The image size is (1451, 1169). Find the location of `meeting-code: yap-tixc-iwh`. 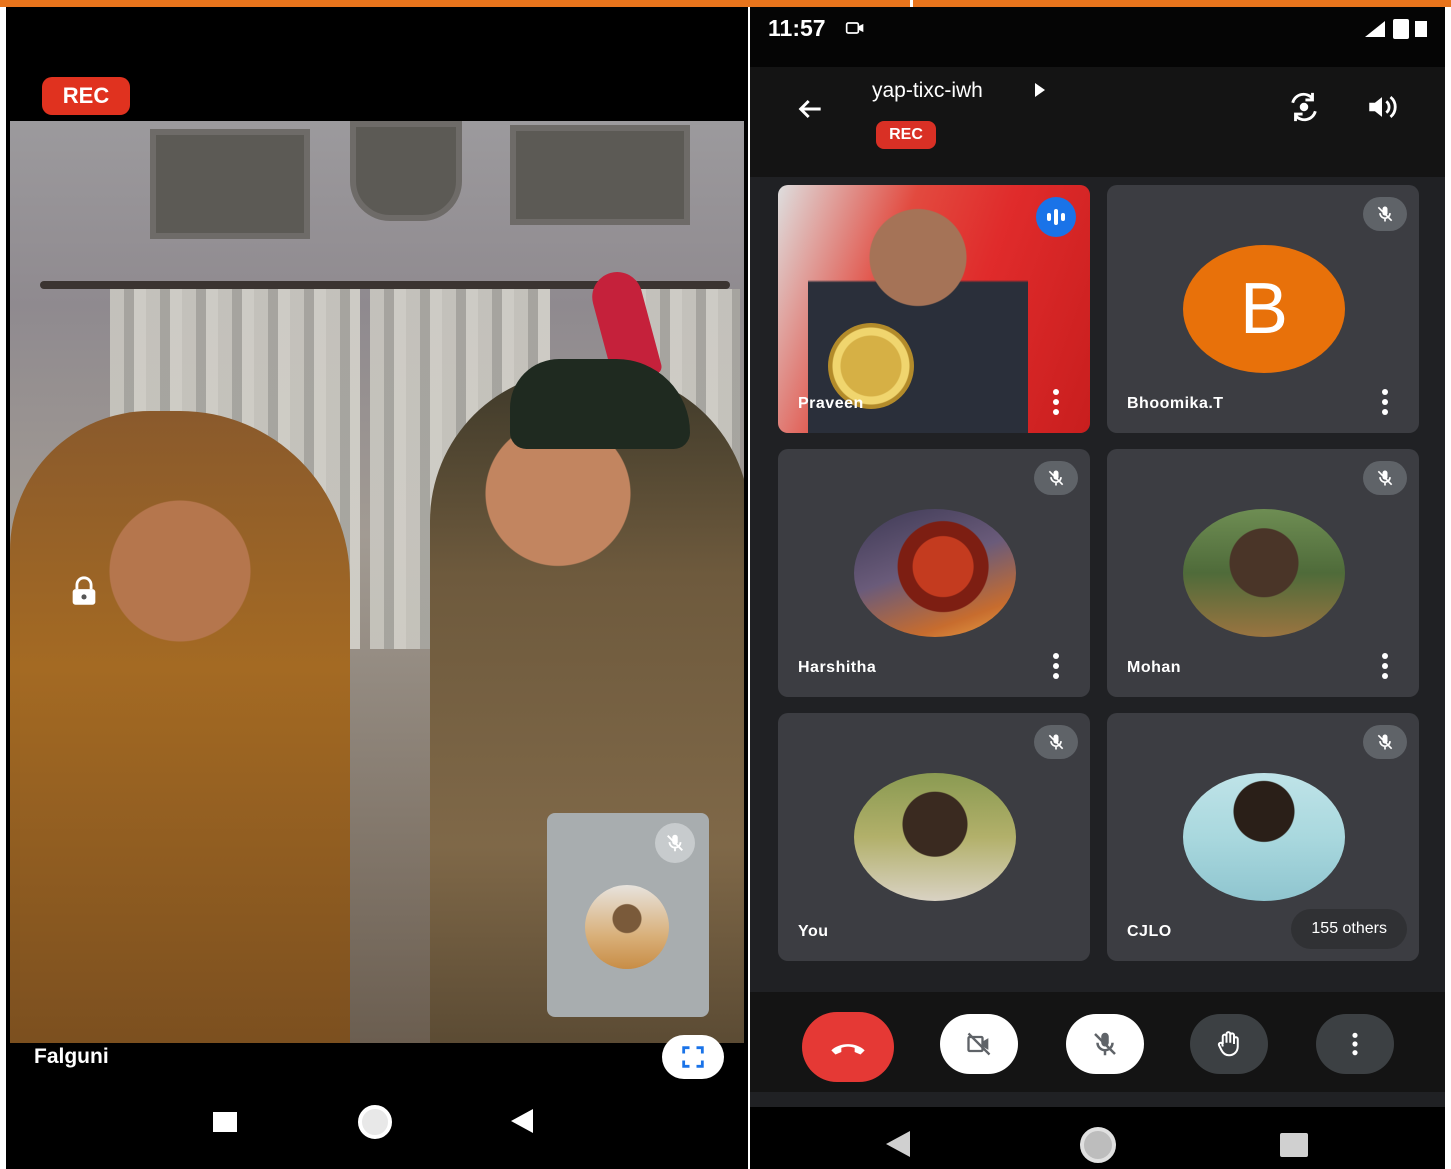

meeting-code: yap-tixc-iwh is located at coordinates (927, 91).